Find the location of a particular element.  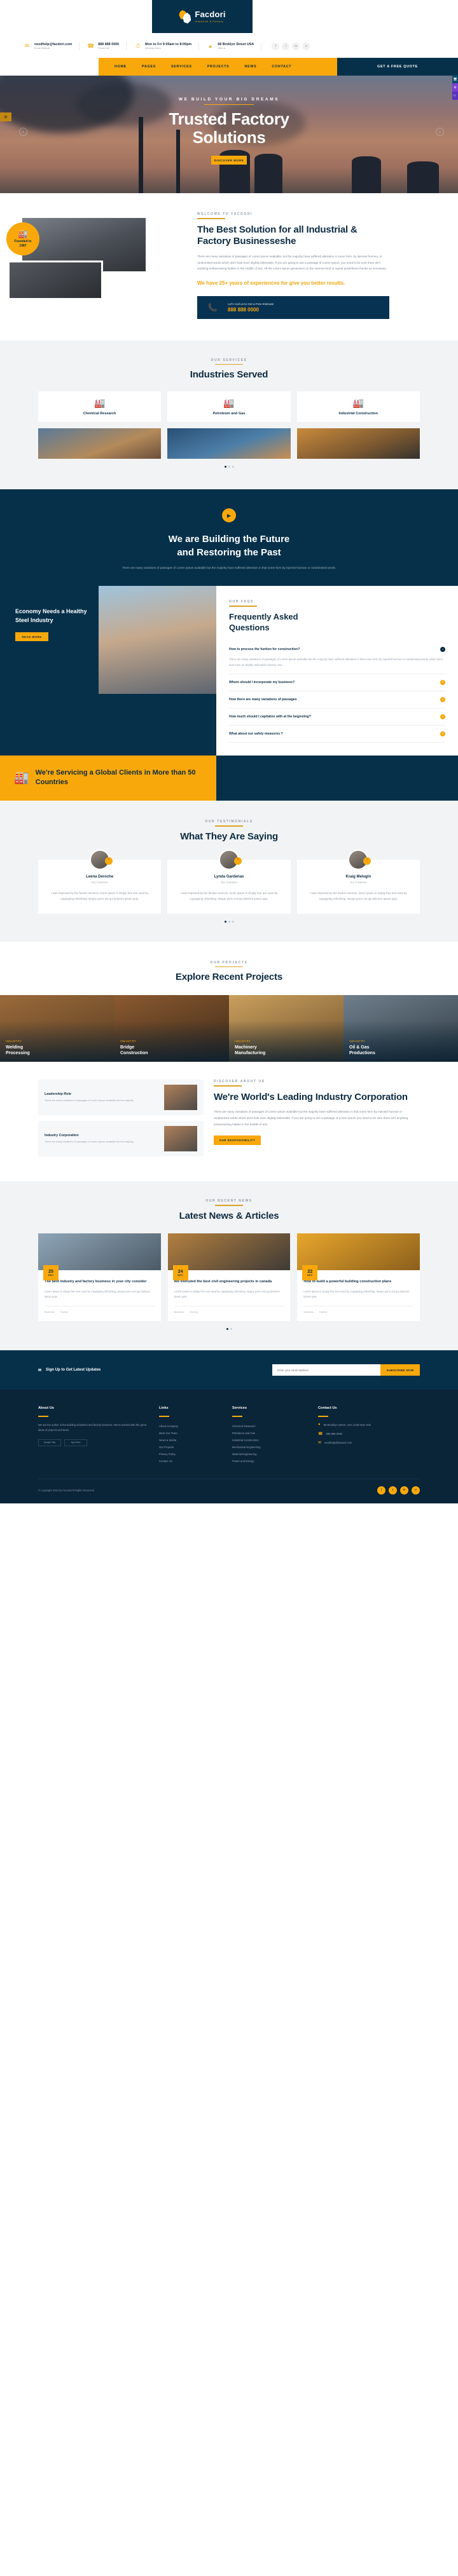

industries-kicker: OUR SERVICES is located at coordinates (229, 360).